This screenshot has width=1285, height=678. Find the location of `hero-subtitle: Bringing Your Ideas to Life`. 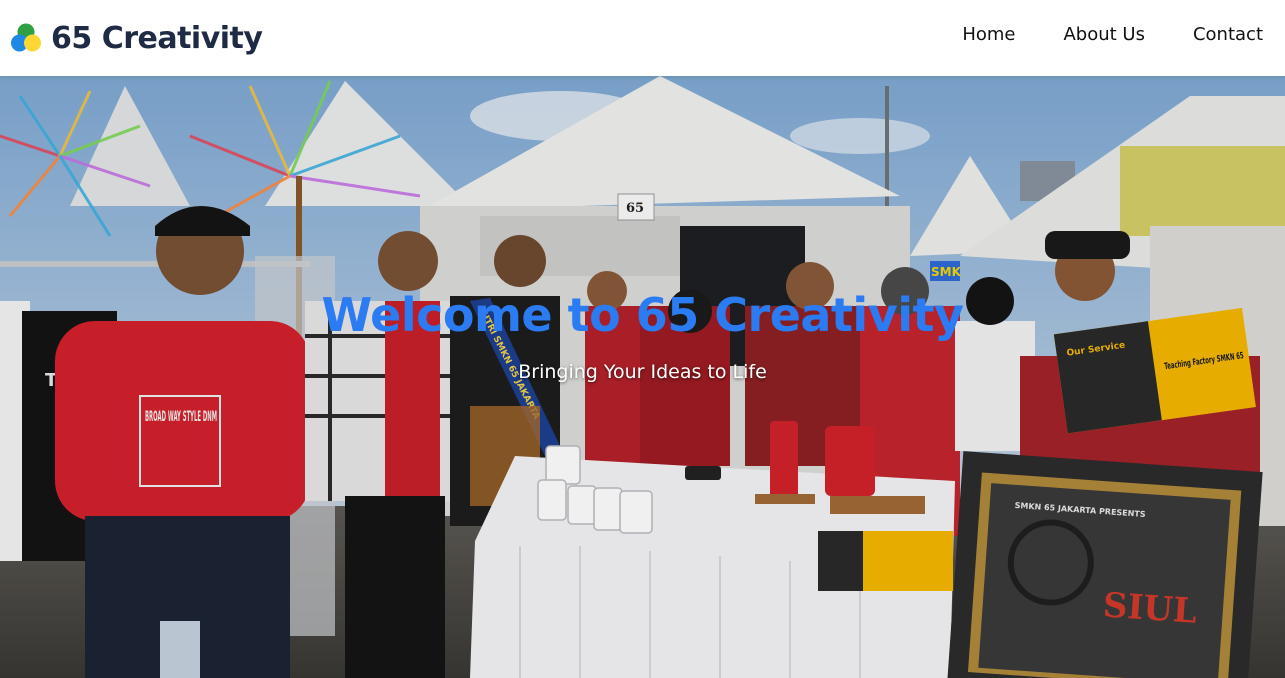

hero-subtitle: Bringing Your Ideas to Life is located at coordinates (642, 372).